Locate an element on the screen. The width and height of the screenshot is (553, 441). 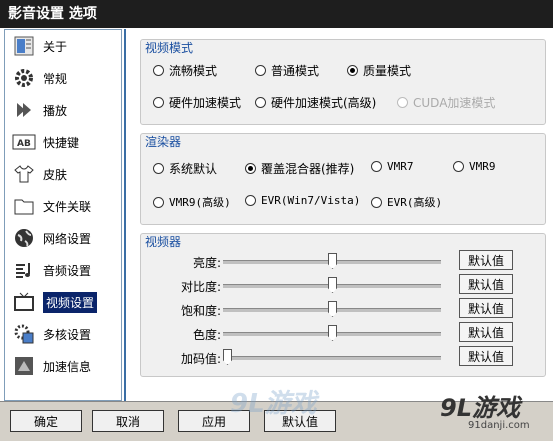
sidebar-item-label: 皮肤 is located at coordinates (55, 174).